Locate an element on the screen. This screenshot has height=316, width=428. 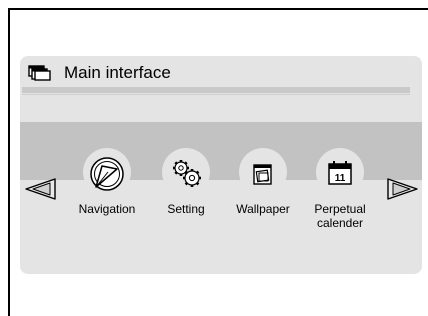
navigation-compass-icon is located at coordinates (107, 176).